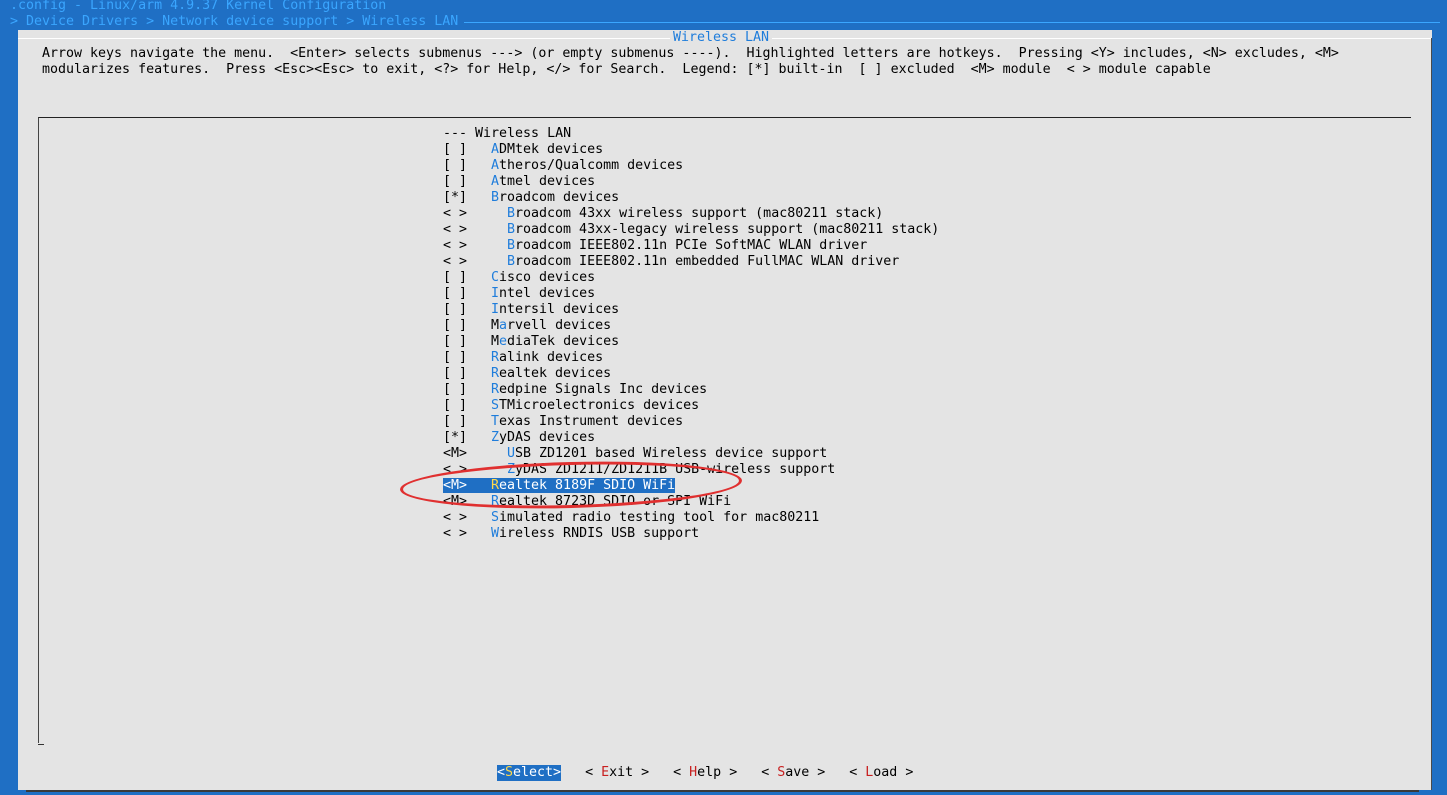 Image resolution: width=1447 pixels, height=795 pixels. Describe the element at coordinates (559, 325) in the screenshot. I see `menu-item-label: rvell devices` at that location.